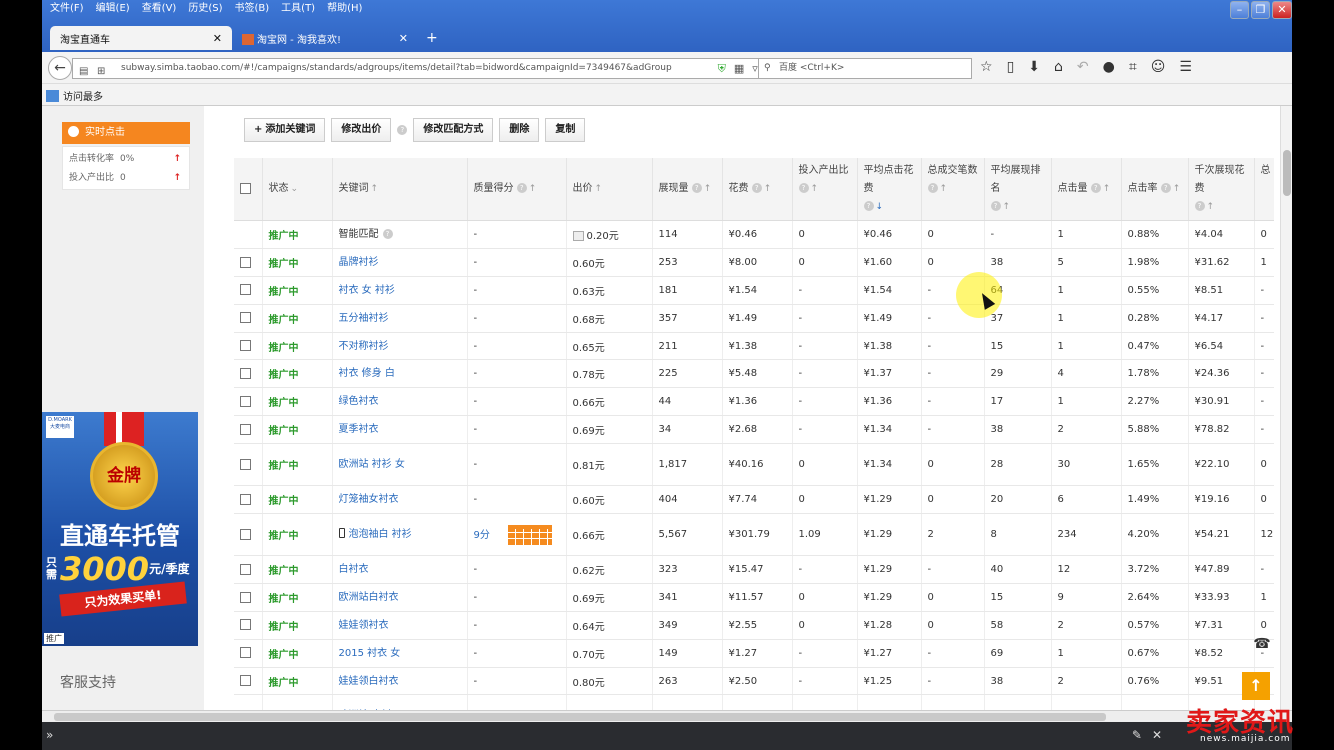 The image size is (1334, 750). I want to click on cell-keyword: 泡泡袖白 衬衫, so click(400, 535).